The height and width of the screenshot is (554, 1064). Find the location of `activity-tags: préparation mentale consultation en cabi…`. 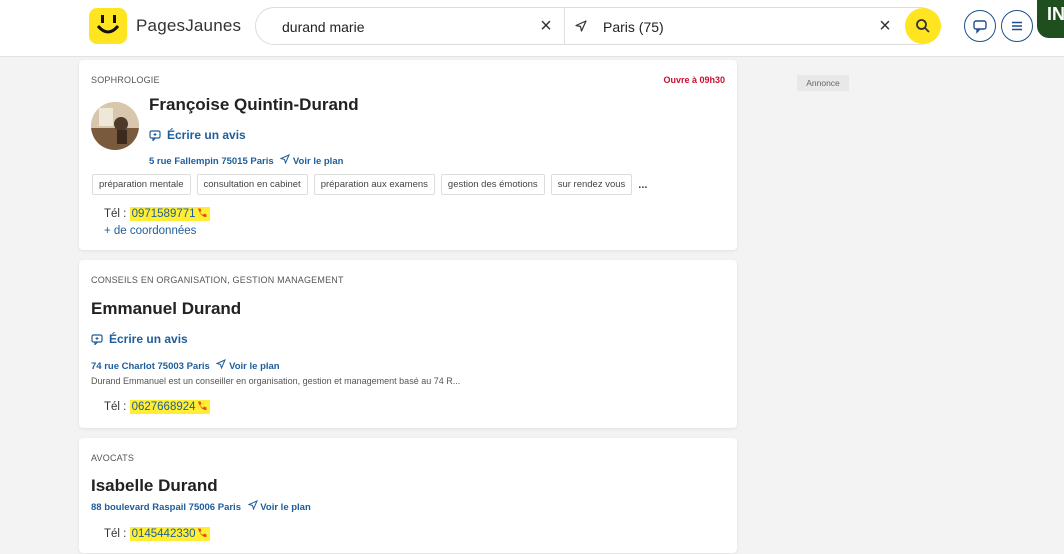

activity-tags: préparation mentale consultation en cabi… is located at coordinates (369, 184).